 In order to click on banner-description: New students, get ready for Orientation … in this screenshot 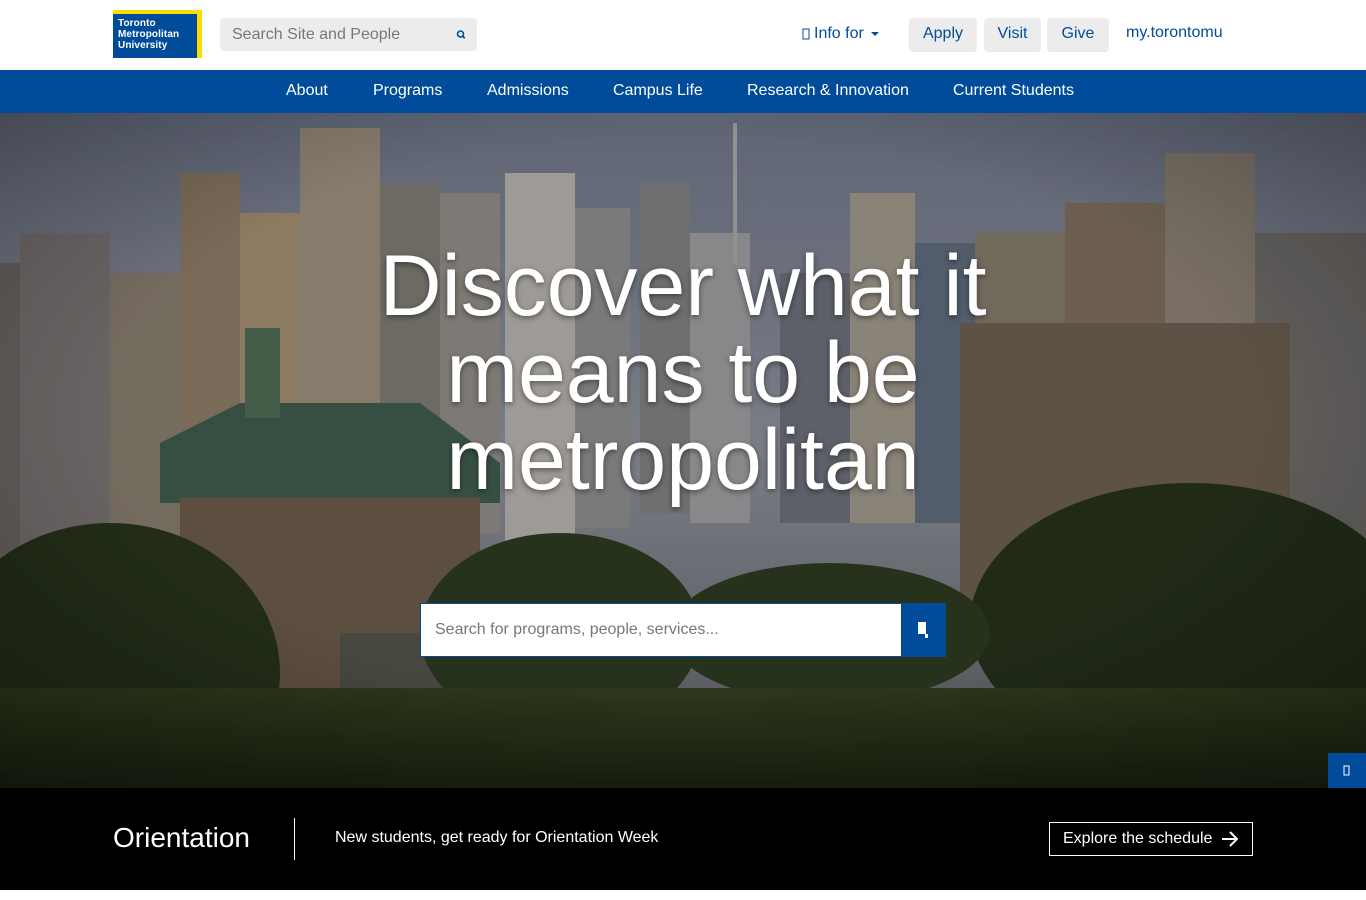, I will do `click(497, 837)`.